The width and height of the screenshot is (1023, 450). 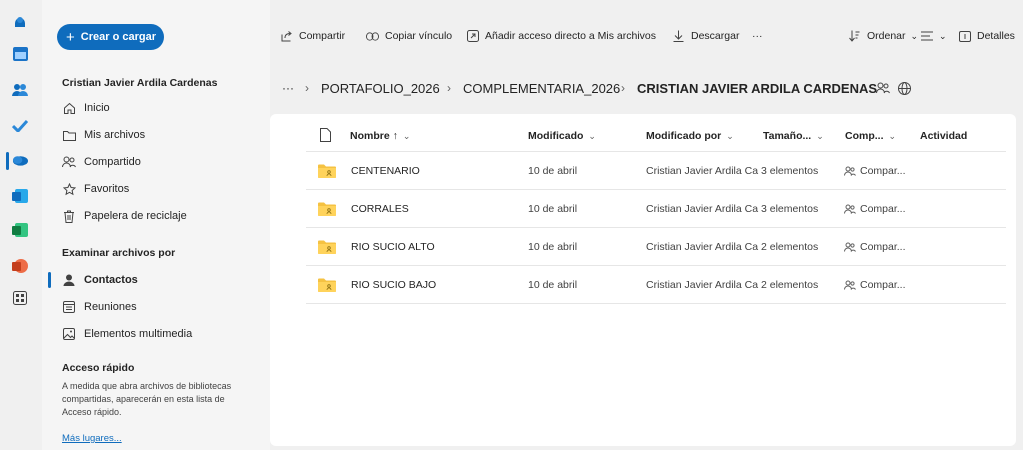 What do you see at coordinates (374, 136) in the screenshot?
I see `column-header-name-label: Nombre ↑` at bounding box center [374, 136].